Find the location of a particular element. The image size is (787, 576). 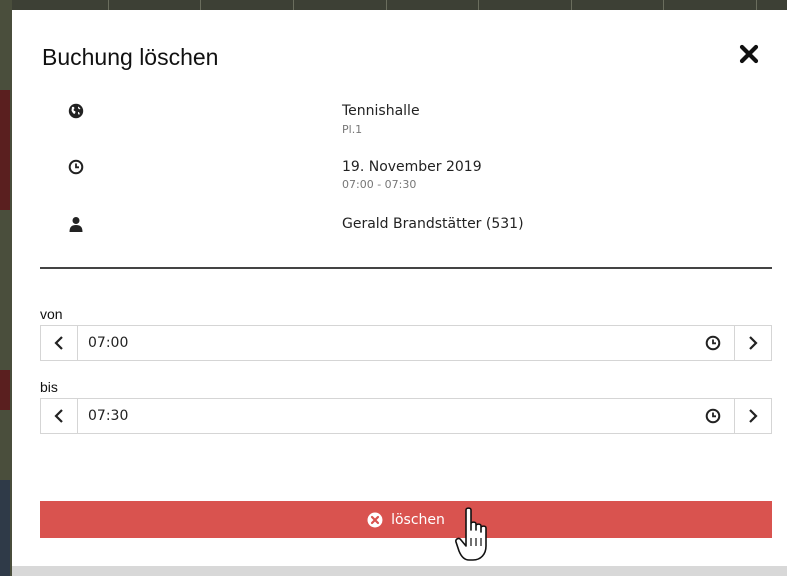

from-prev-button is located at coordinates (59, 343).